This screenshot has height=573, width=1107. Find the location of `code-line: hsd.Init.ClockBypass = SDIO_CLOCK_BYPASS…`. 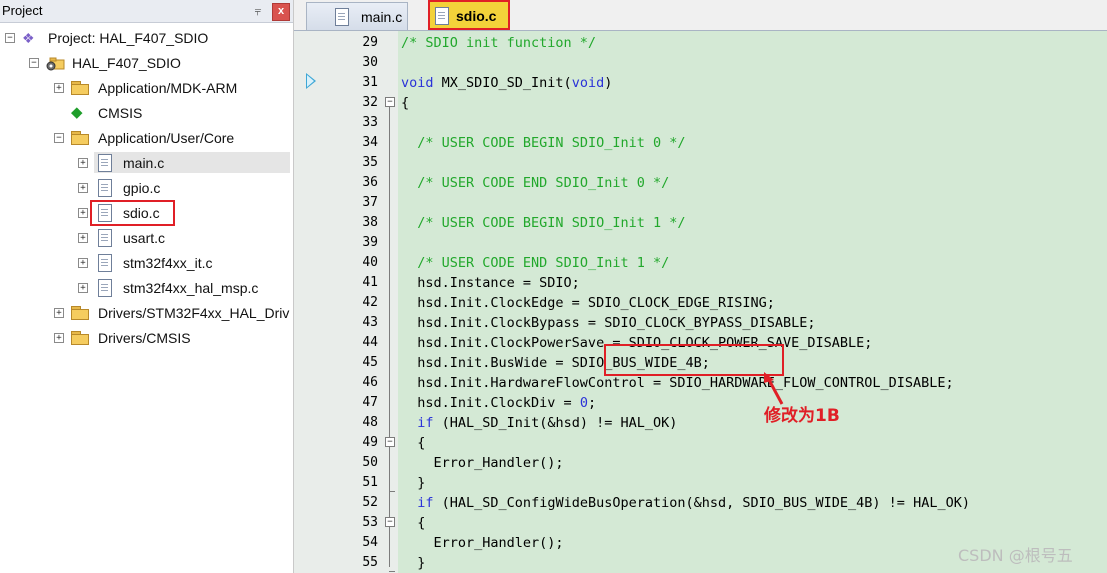

code-line: hsd.Init.ClockBypass = SDIO_CLOCK_BYPASS… is located at coordinates (608, 323).